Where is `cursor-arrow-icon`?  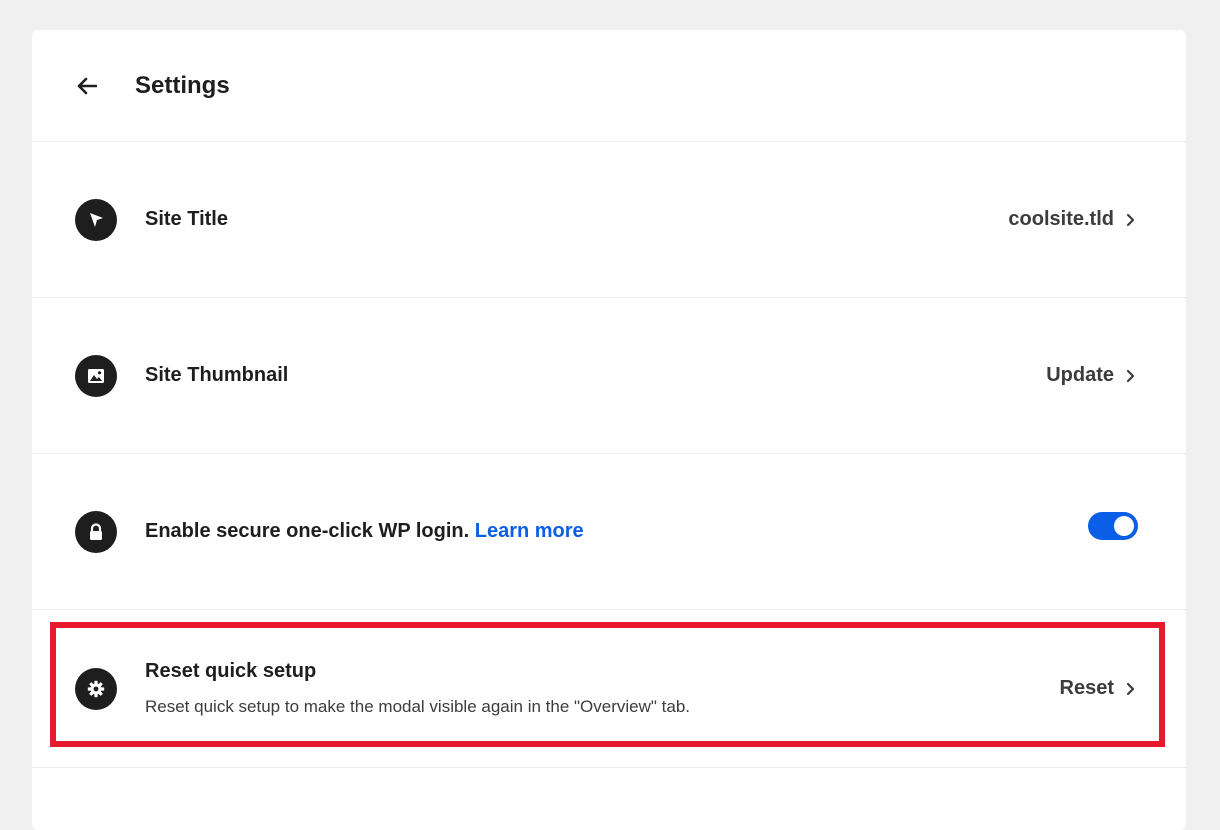 cursor-arrow-icon is located at coordinates (96, 219).